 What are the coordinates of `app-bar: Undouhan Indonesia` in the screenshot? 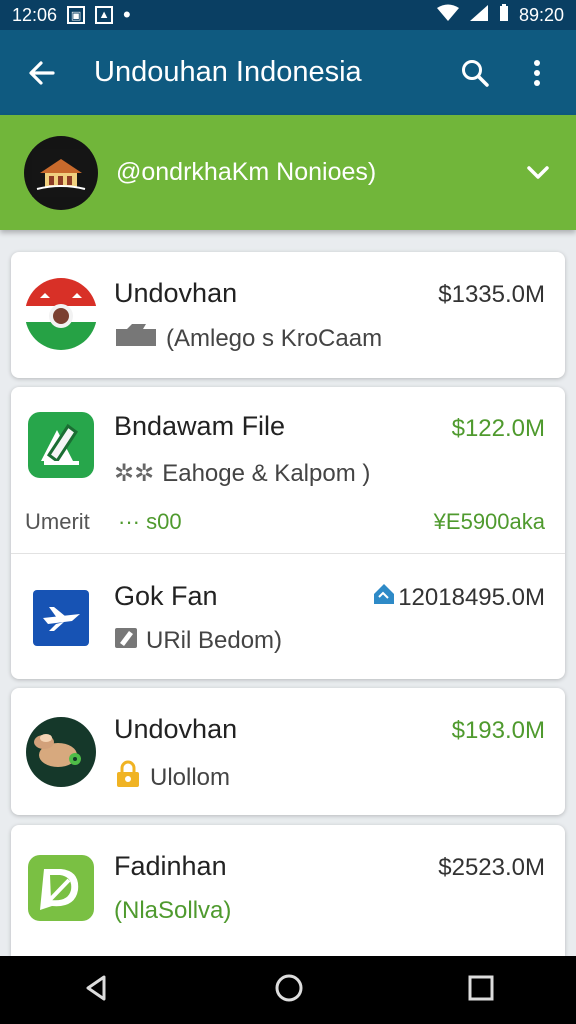 It's located at (288, 72).